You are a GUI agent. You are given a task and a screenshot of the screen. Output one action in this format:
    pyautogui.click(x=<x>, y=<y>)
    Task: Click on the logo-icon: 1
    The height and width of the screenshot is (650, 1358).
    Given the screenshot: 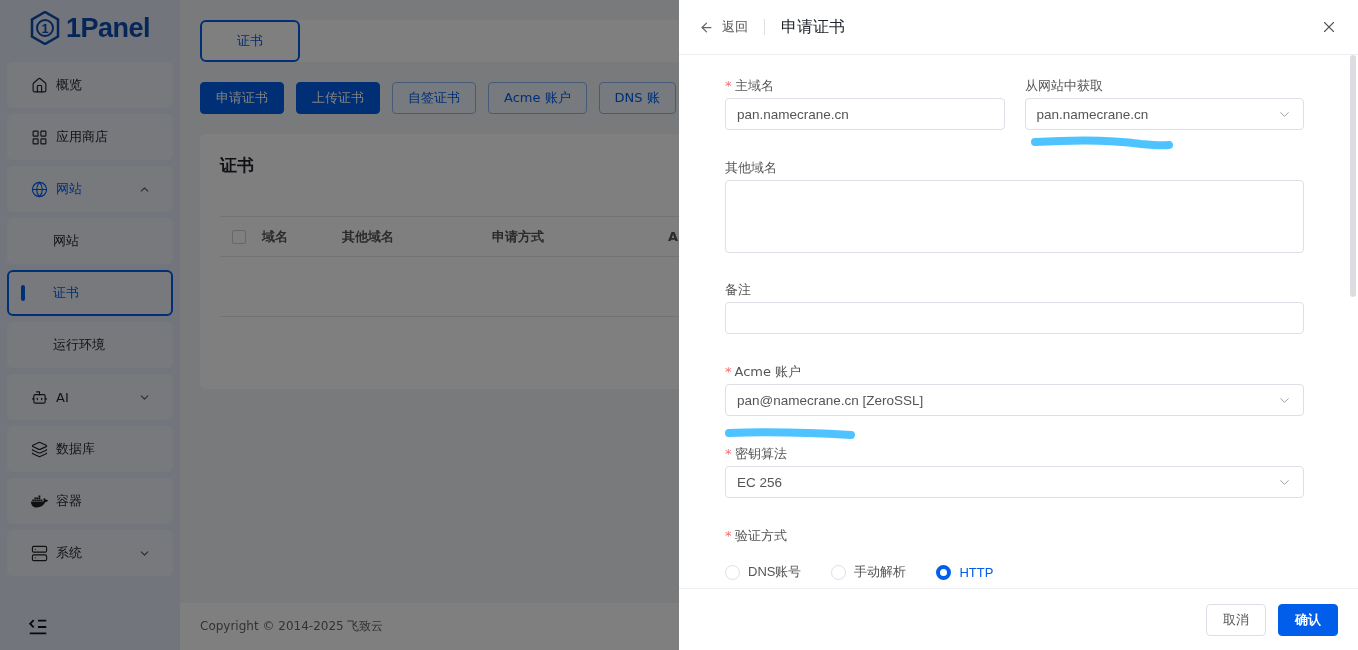 What is the action you would take?
    pyautogui.click(x=44, y=28)
    